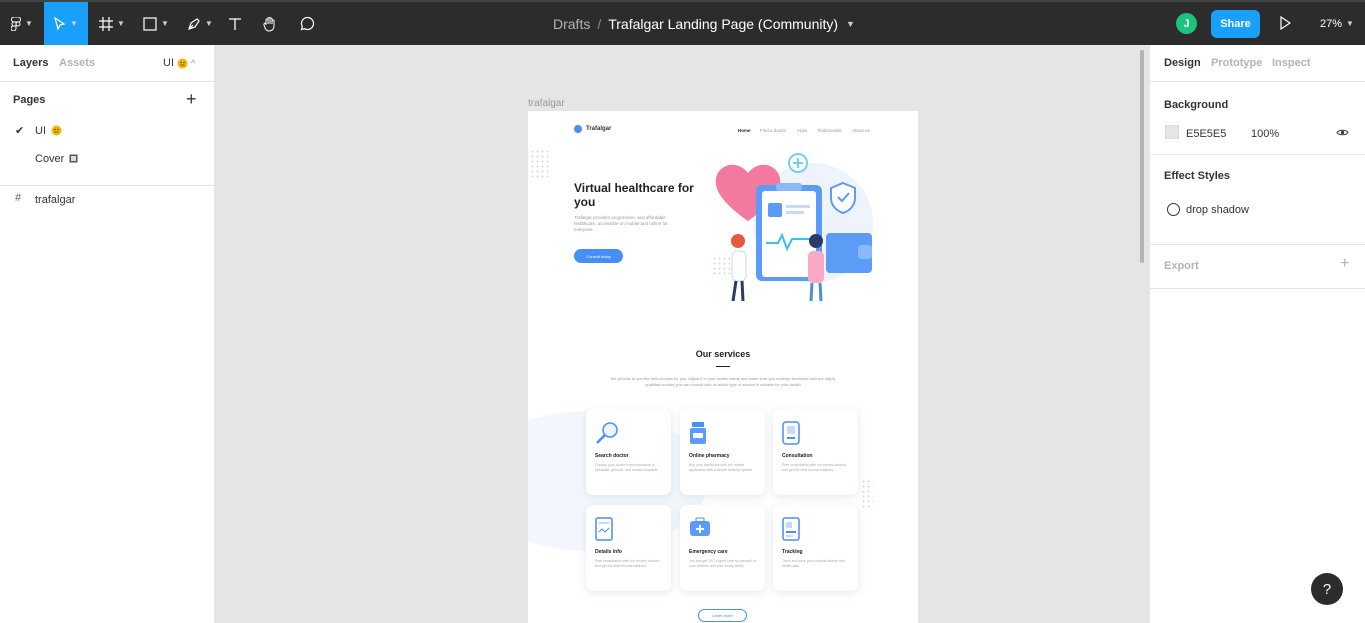 The image size is (1365, 623). What do you see at coordinates (107, 131) in the screenshot?
I see `page-item-ui: ✔ UI` at bounding box center [107, 131].